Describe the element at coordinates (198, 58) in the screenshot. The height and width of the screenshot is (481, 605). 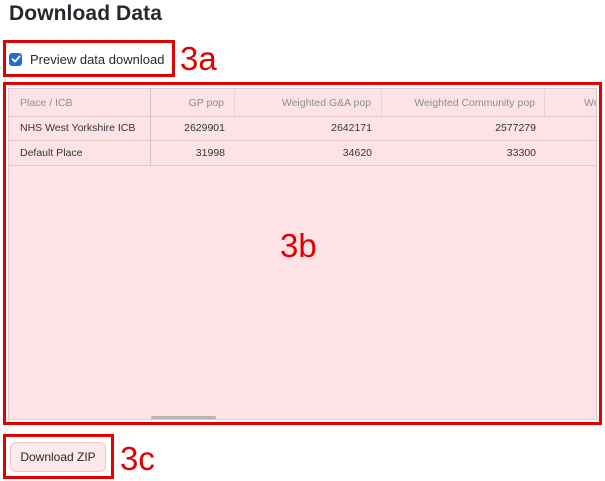
I see `annotation-label-3a: 3a` at that location.